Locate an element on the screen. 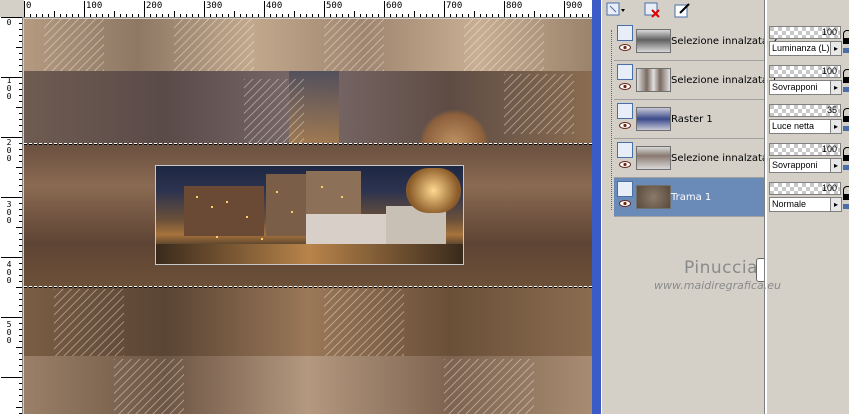 This screenshot has width=849, height=414. delete-layer-icon is located at coordinates (653, 10).